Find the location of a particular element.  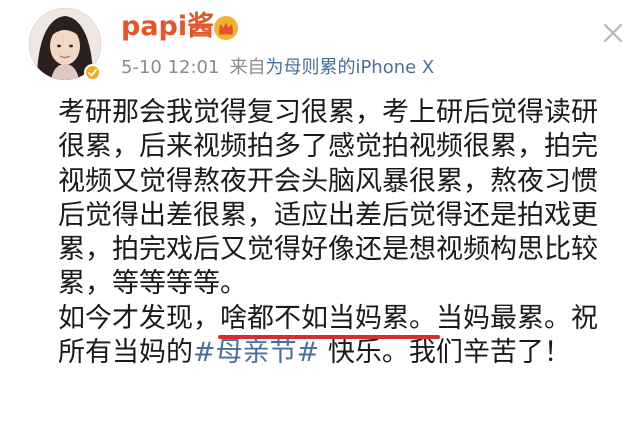

post-line: 累，等等等等。 is located at coordinates (152, 284).